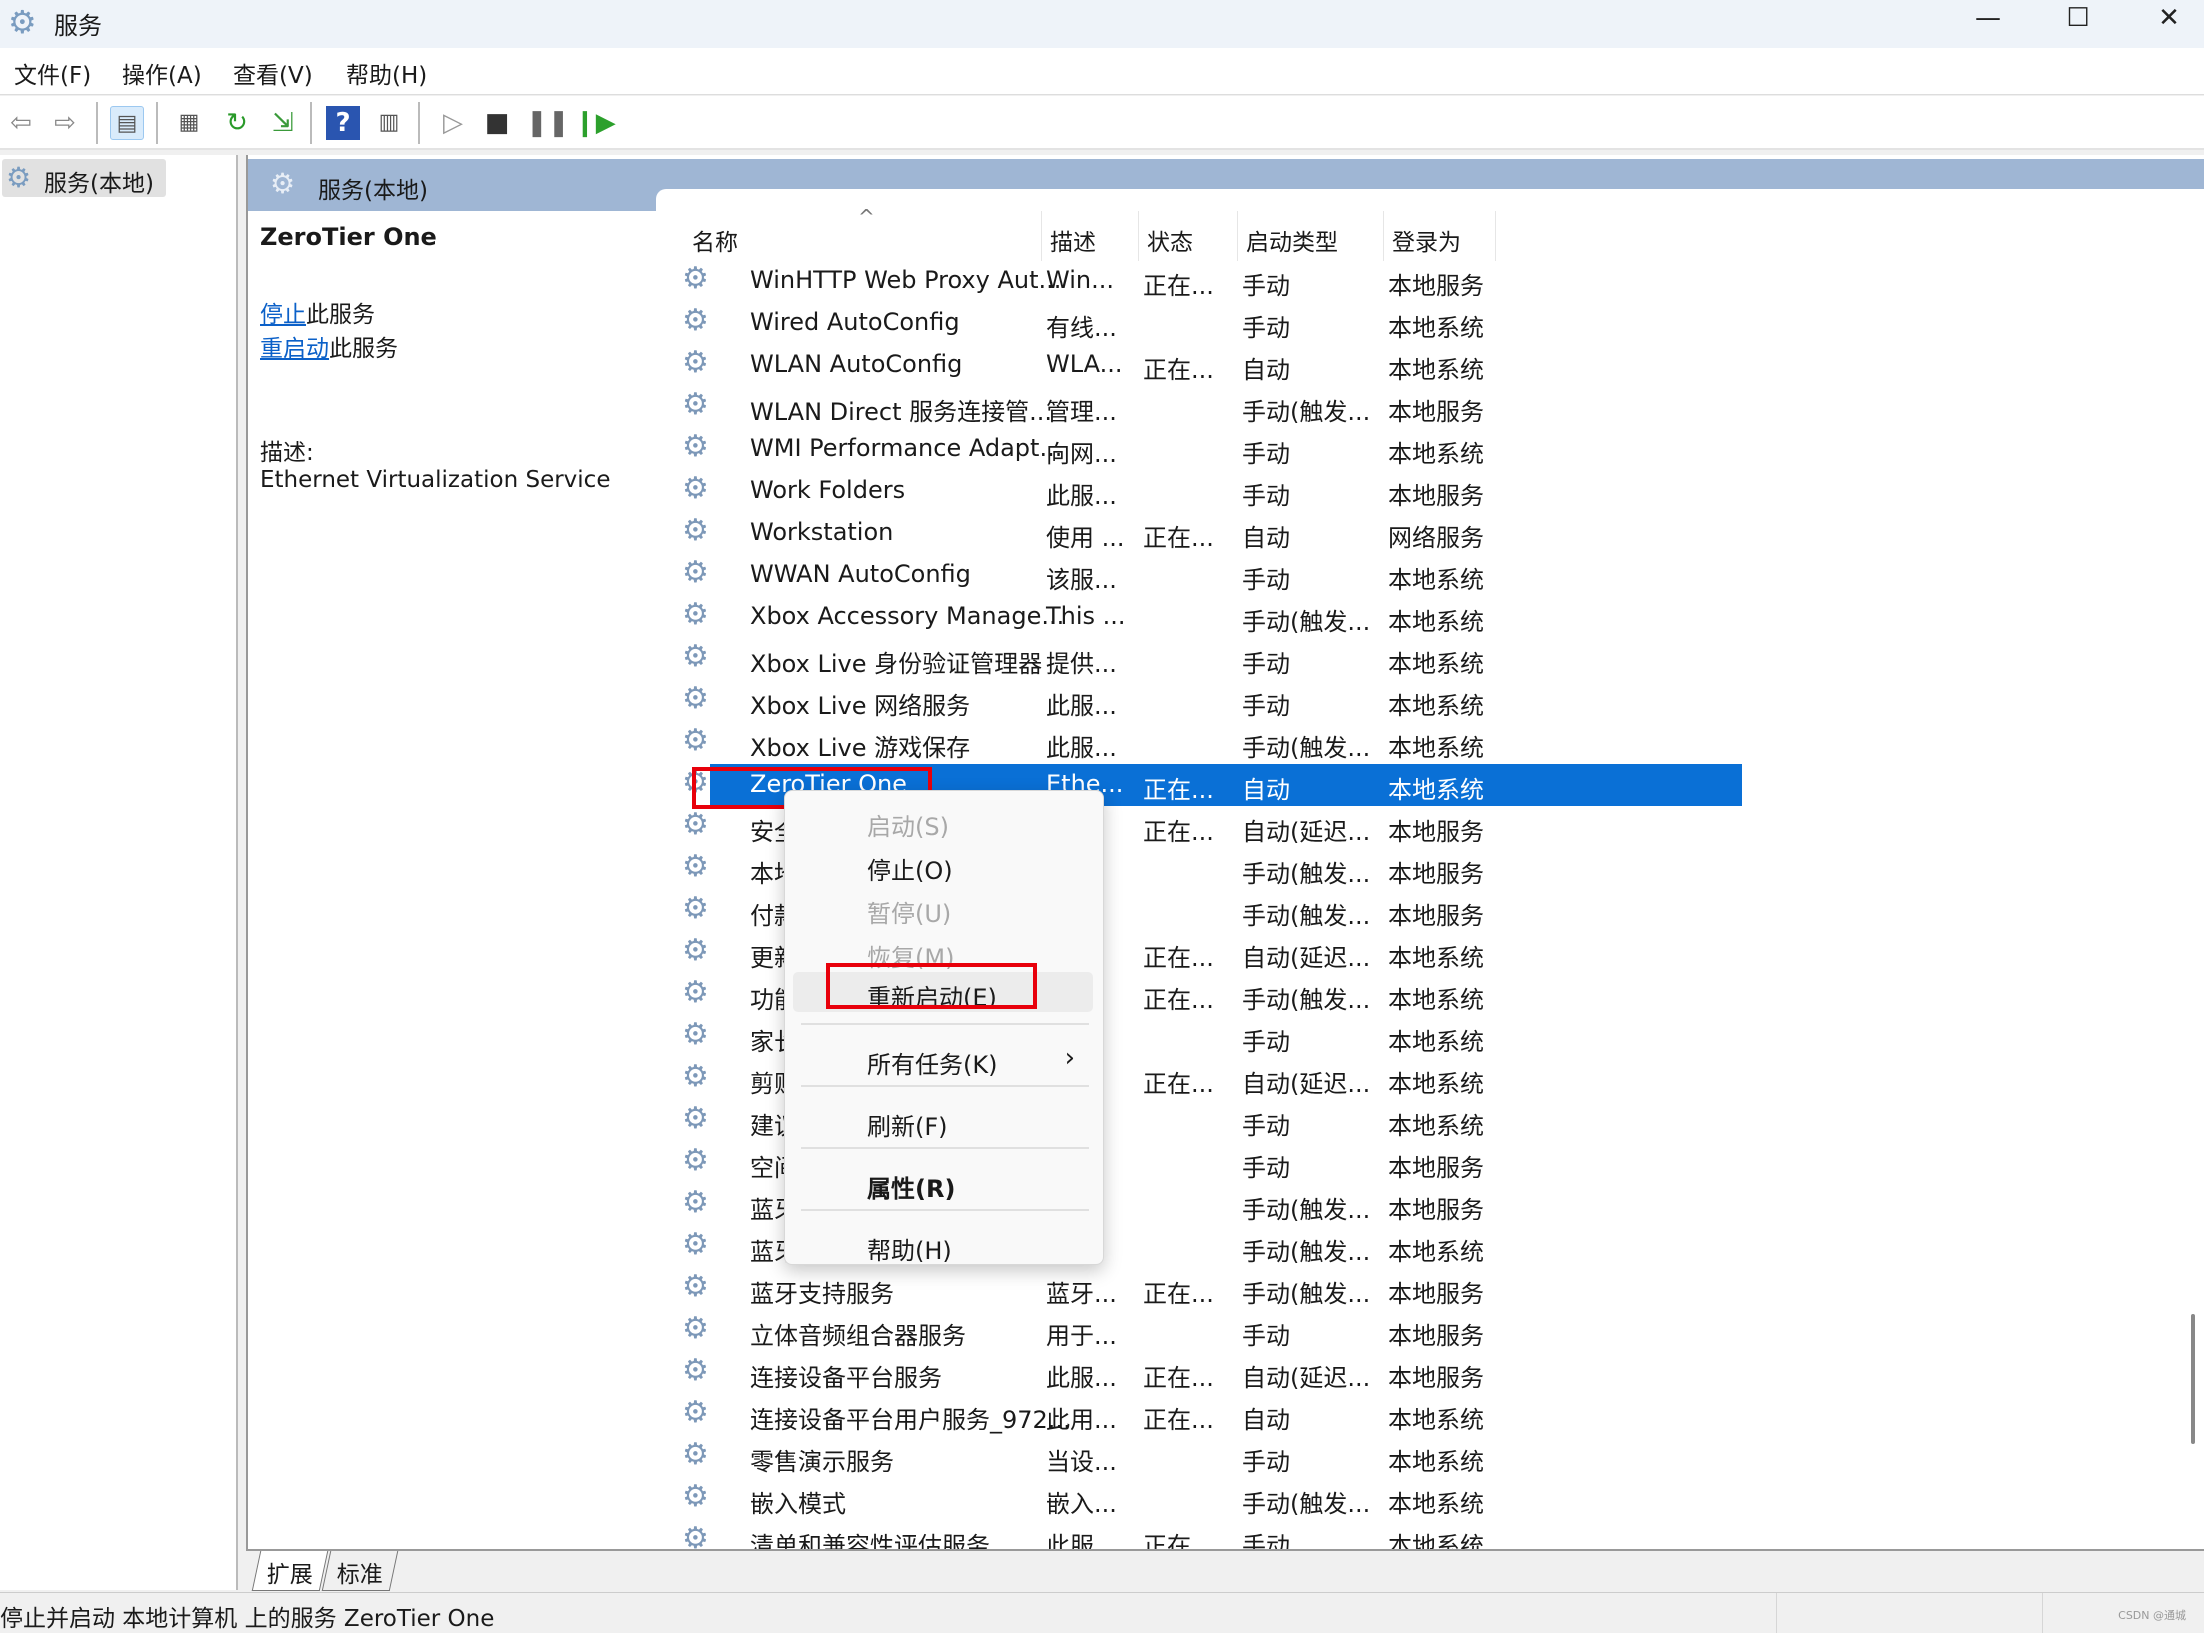  What do you see at coordinates (1188, 236) in the screenshot?
I see `column-header-status: 状态` at bounding box center [1188, 236].